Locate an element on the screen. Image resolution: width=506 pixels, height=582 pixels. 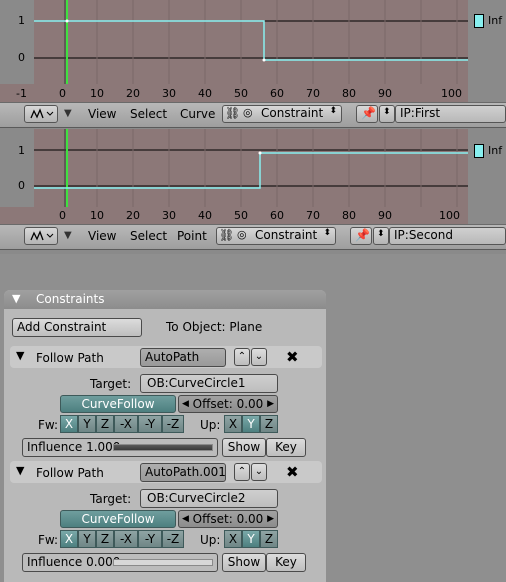
panel-collapse-icon: ▼ is located at coordinates (16, 298).